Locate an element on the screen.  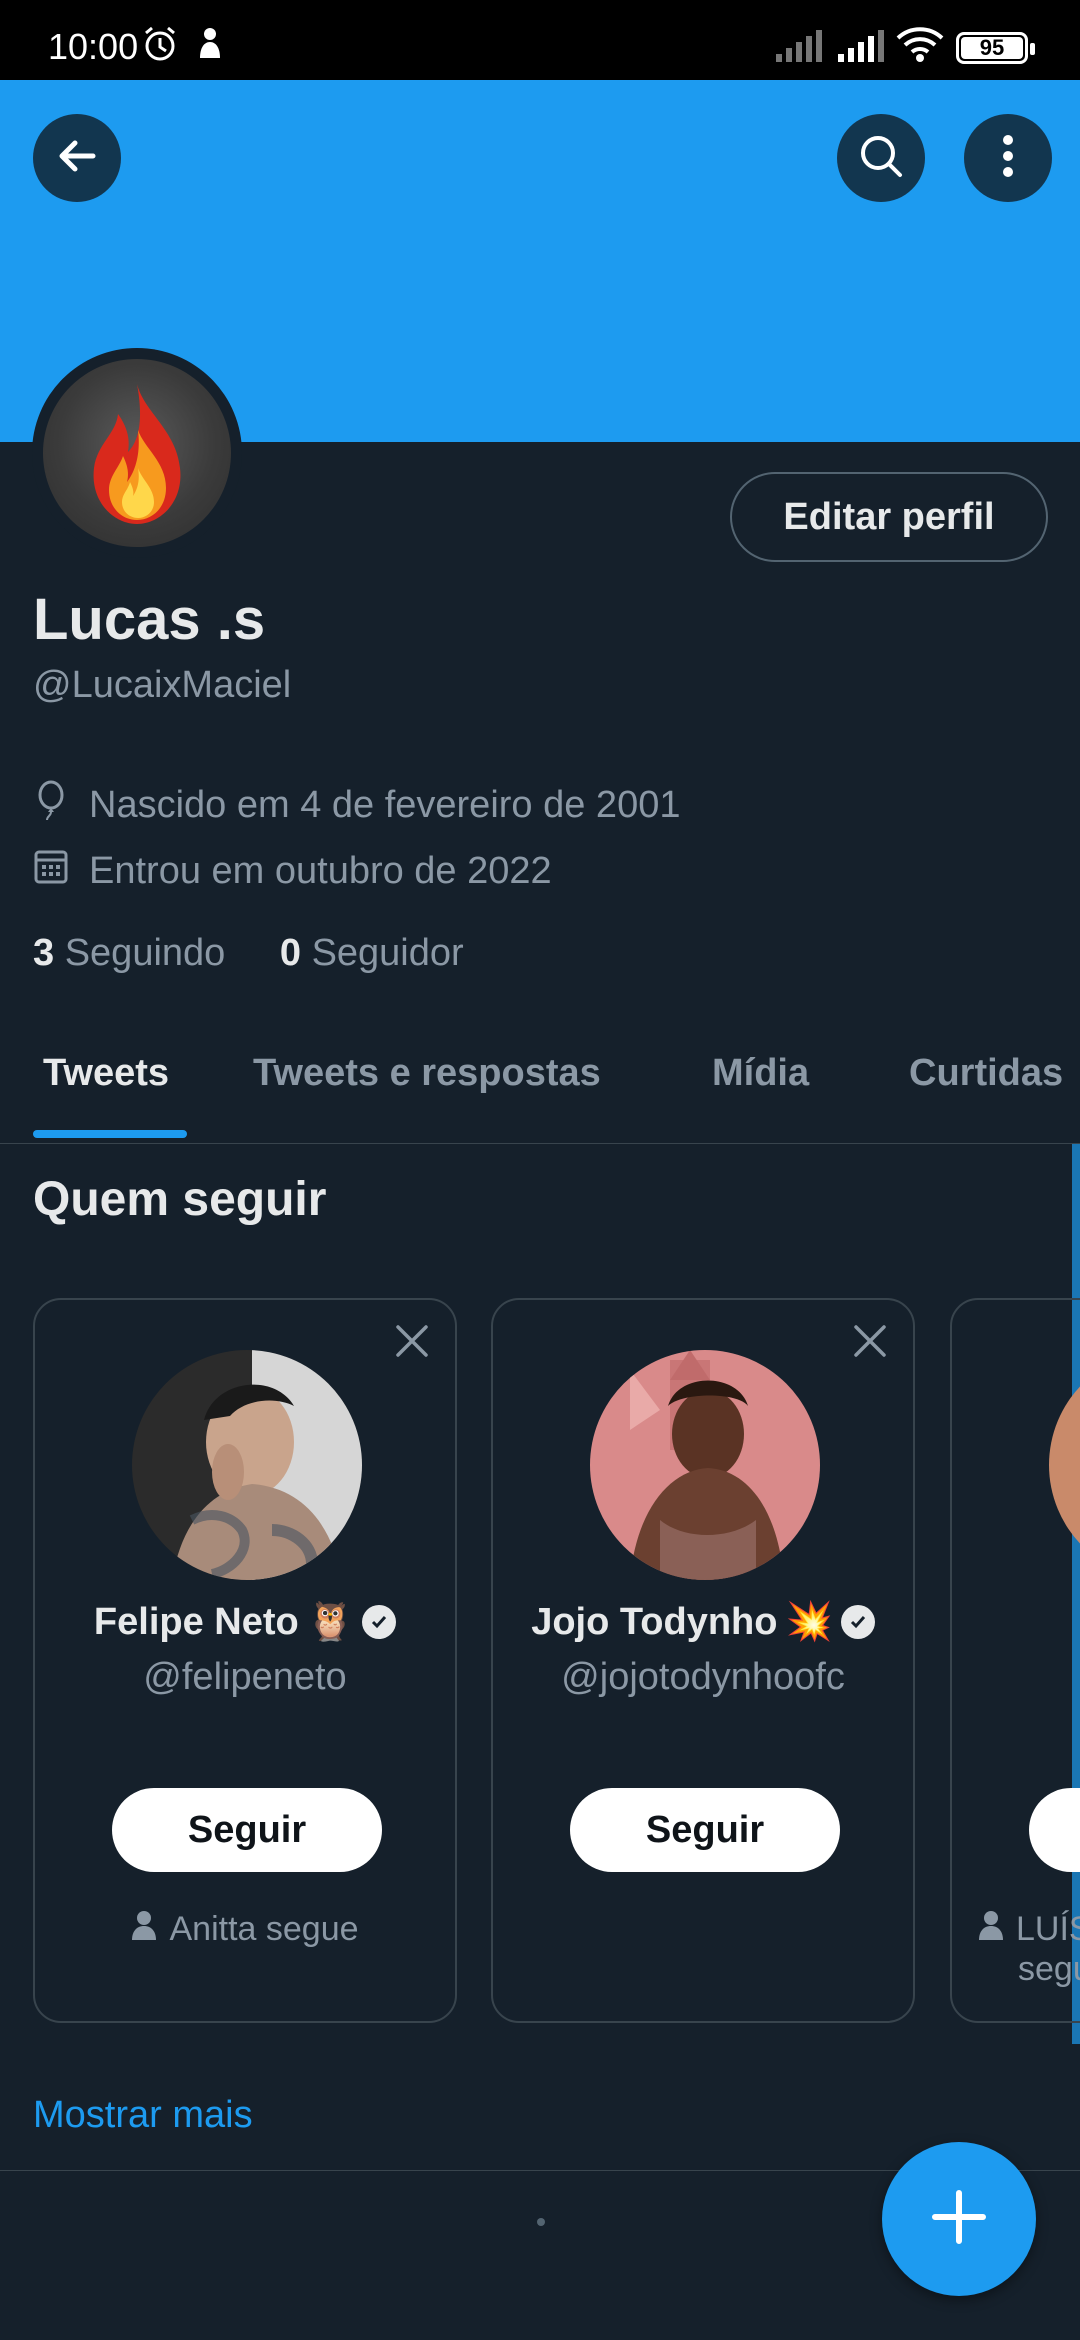
followers-label: Seguidor is located at coordinates (387, 953).